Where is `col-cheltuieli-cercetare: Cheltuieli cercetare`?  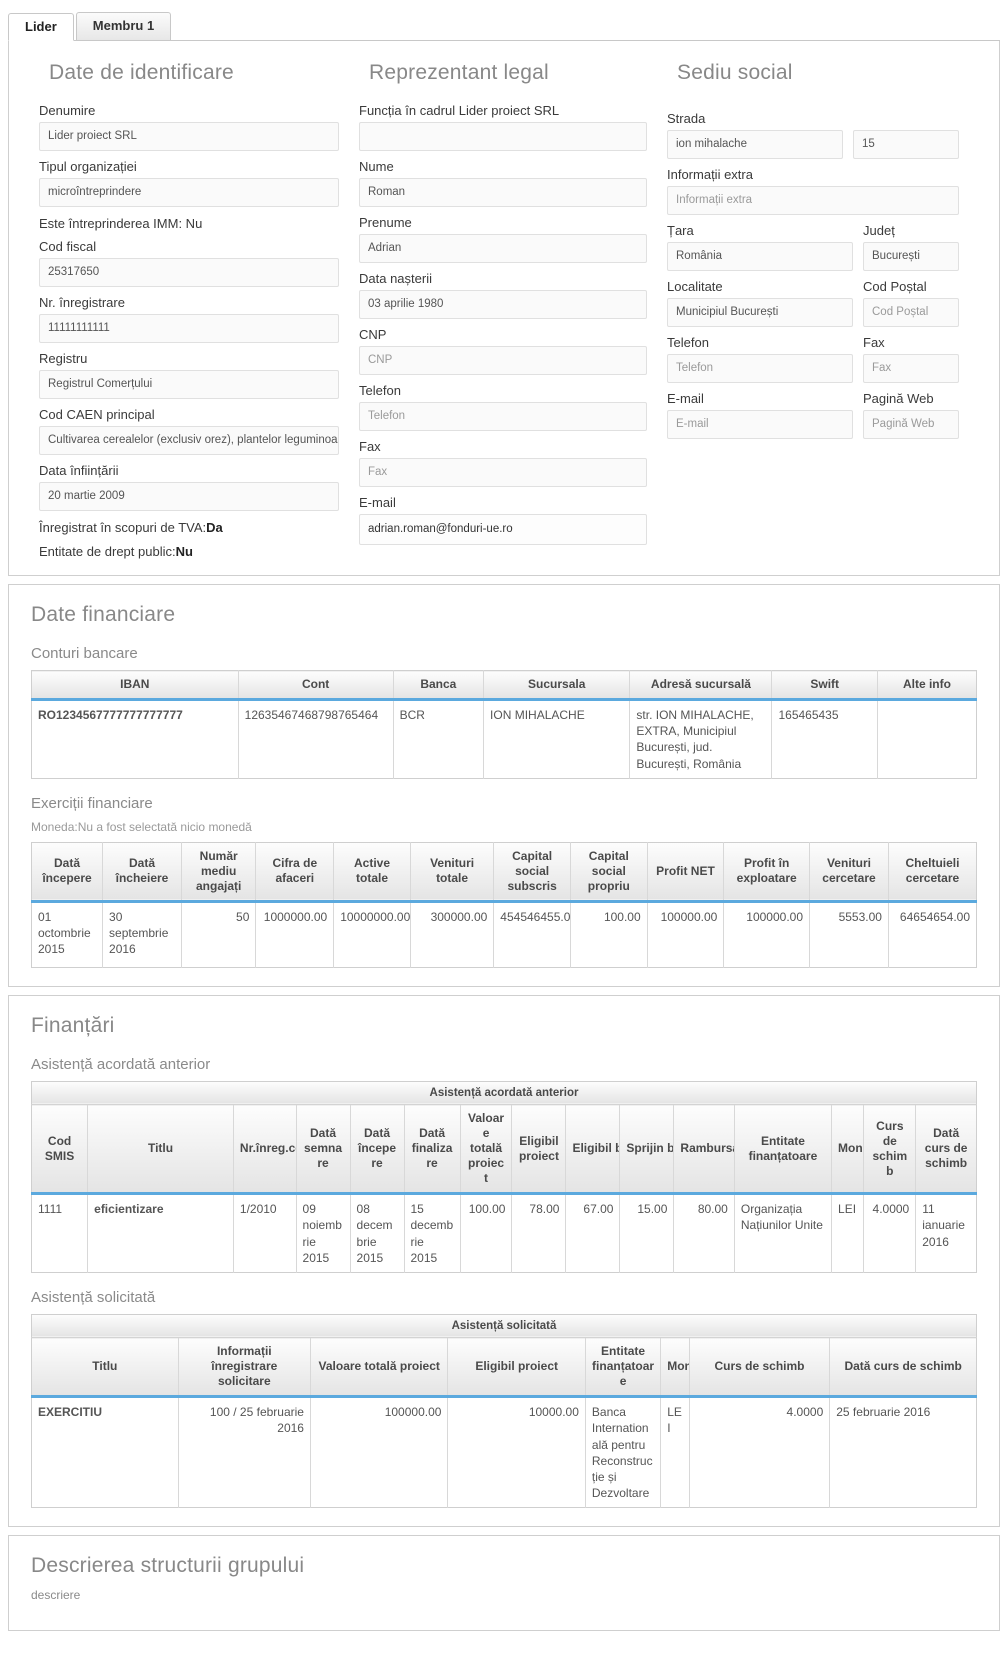 col-cheltuieli-cercetare: Cheltuieli cercetare is located at coordinates (932, 872).